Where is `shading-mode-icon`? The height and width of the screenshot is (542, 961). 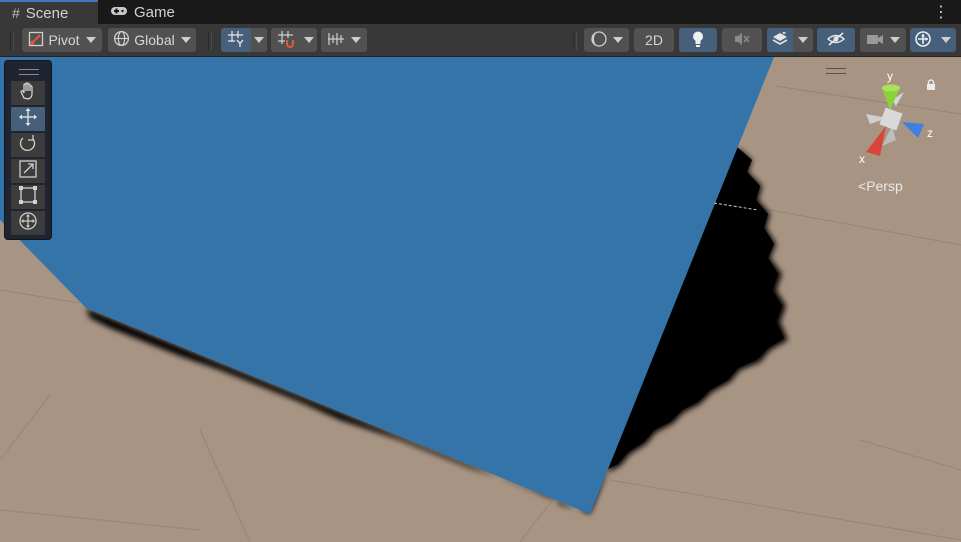 shading-mode-icon is located at coordinates (599, 40).